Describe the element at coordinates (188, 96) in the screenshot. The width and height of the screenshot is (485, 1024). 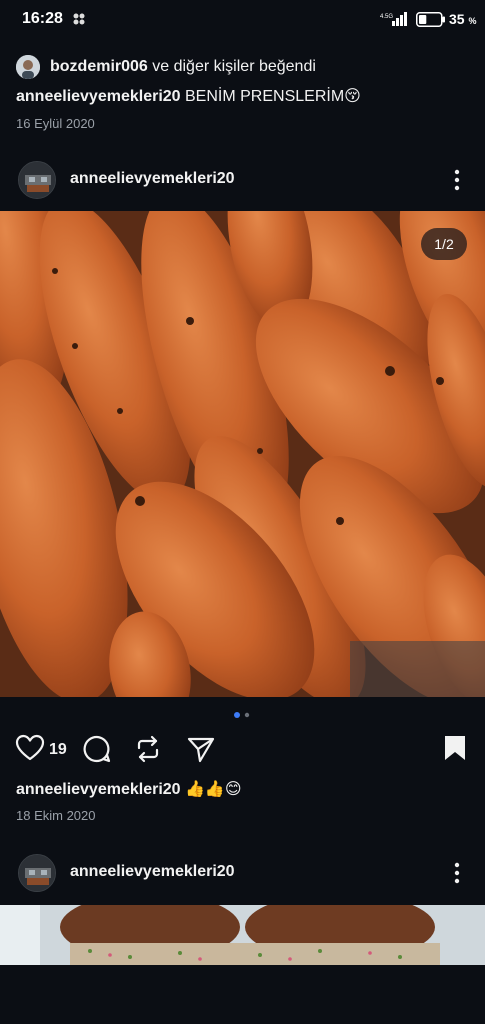
I see `post-caption: anneelievyemekleri20 BENİM PRENSLERİM😚` at that location.